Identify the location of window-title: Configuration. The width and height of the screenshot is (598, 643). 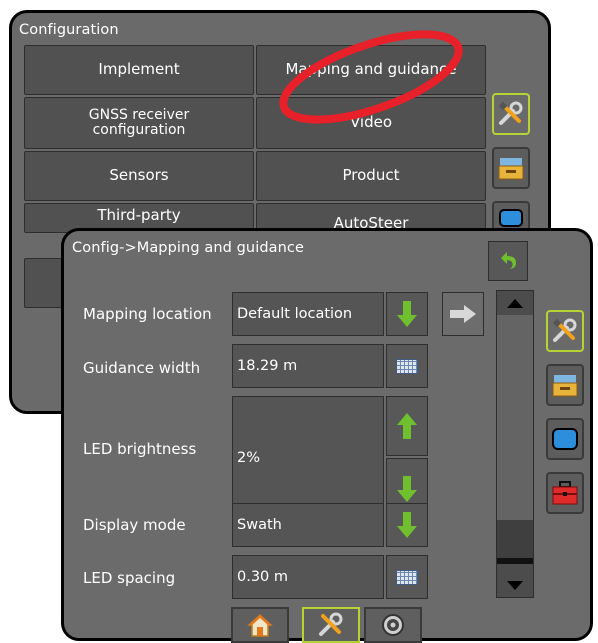
(69, 30).